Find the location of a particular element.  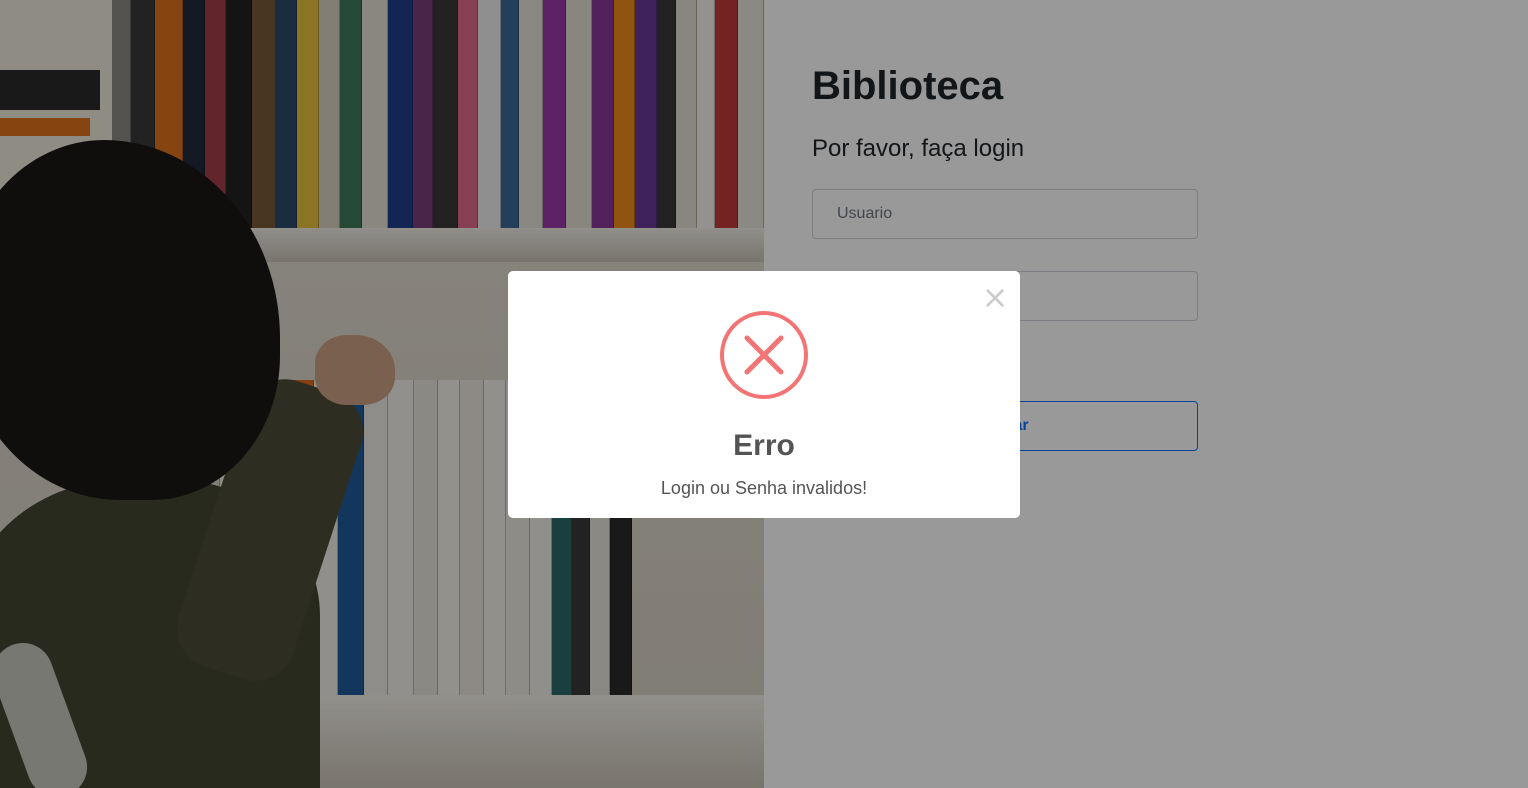

dialog-message: Login ou Senha invalidos! is located at coordinates (764, 488).